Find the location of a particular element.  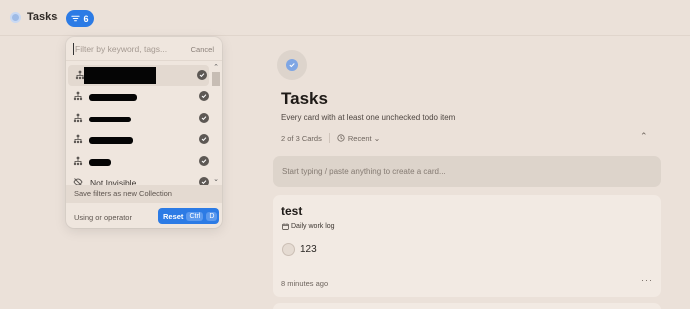

reset-label: Reset is located at coordinates (173, 216).